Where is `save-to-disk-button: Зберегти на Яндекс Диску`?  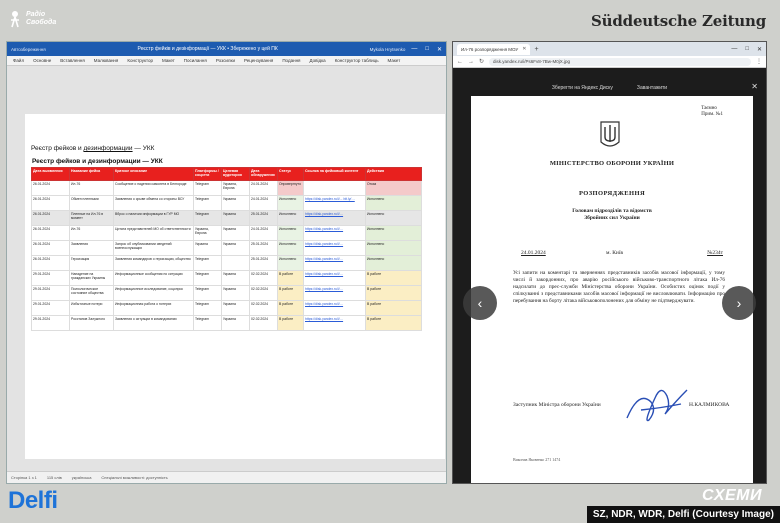 save-to-disk-button: Зберегти на Яндекс Диску is located at coordinates (582, 88).